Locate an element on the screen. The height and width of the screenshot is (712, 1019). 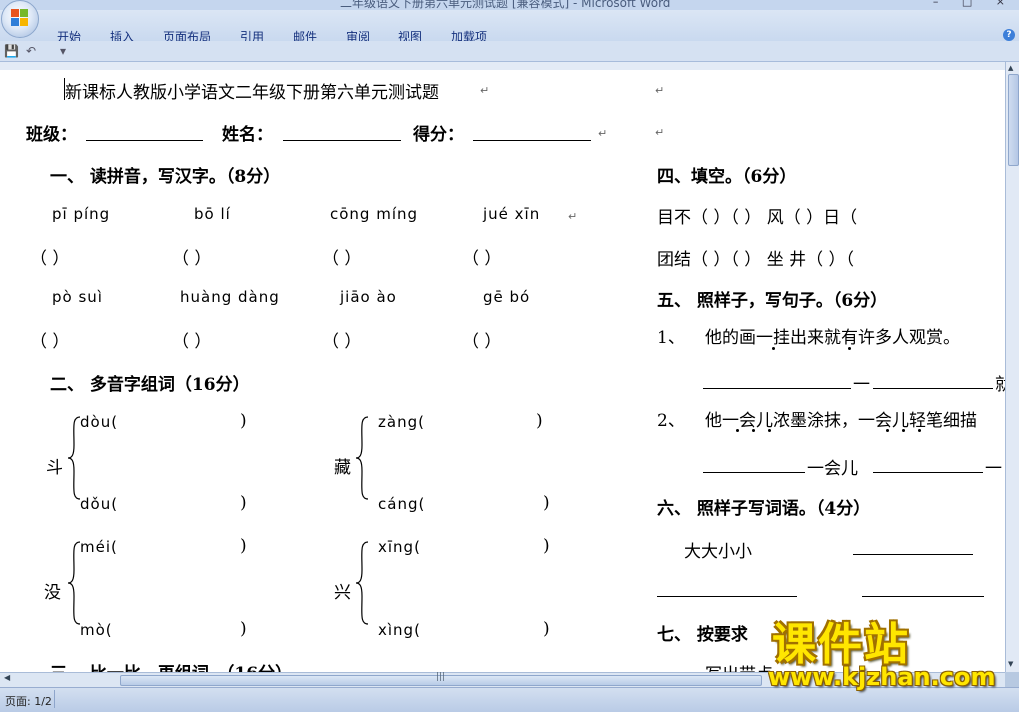
status-divider is located at coordinates (54, 699).